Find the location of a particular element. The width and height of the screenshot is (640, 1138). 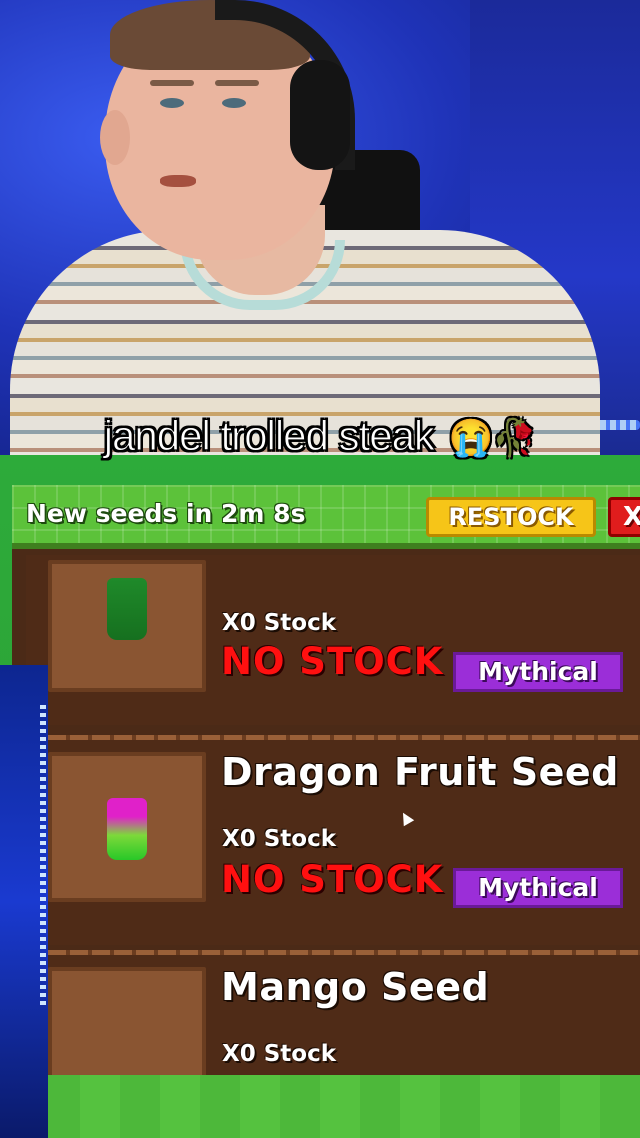

left-eye is located at coordinates (172, 103).